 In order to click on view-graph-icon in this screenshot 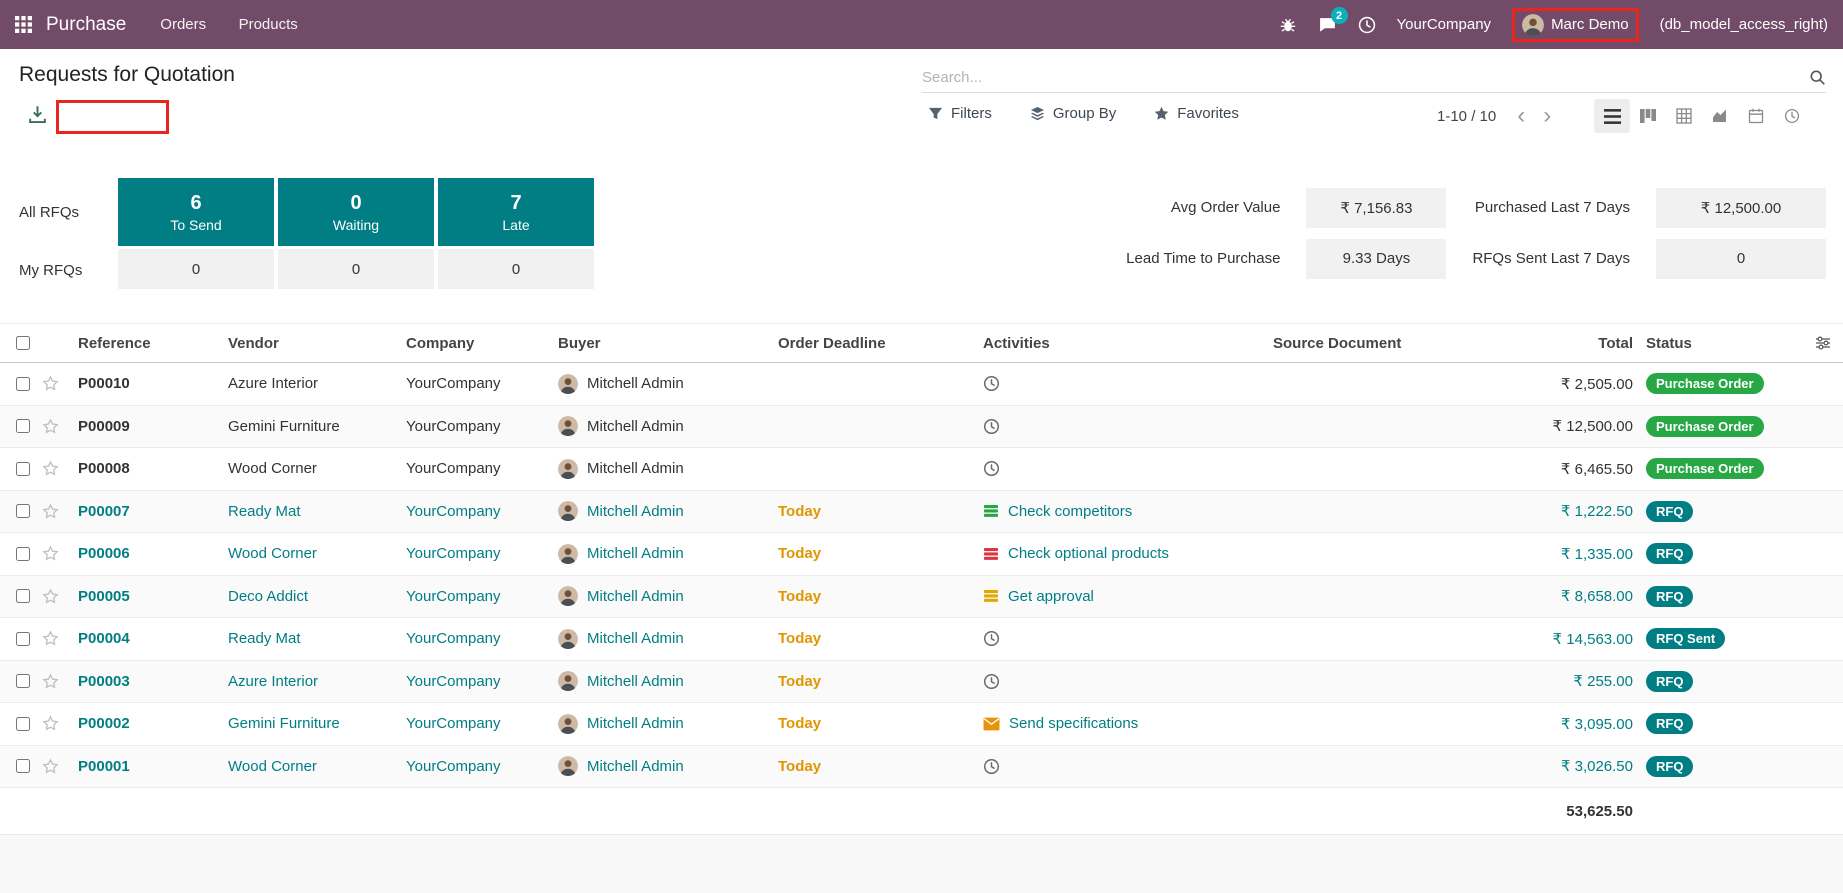, I will do `click(1720, 116)`.